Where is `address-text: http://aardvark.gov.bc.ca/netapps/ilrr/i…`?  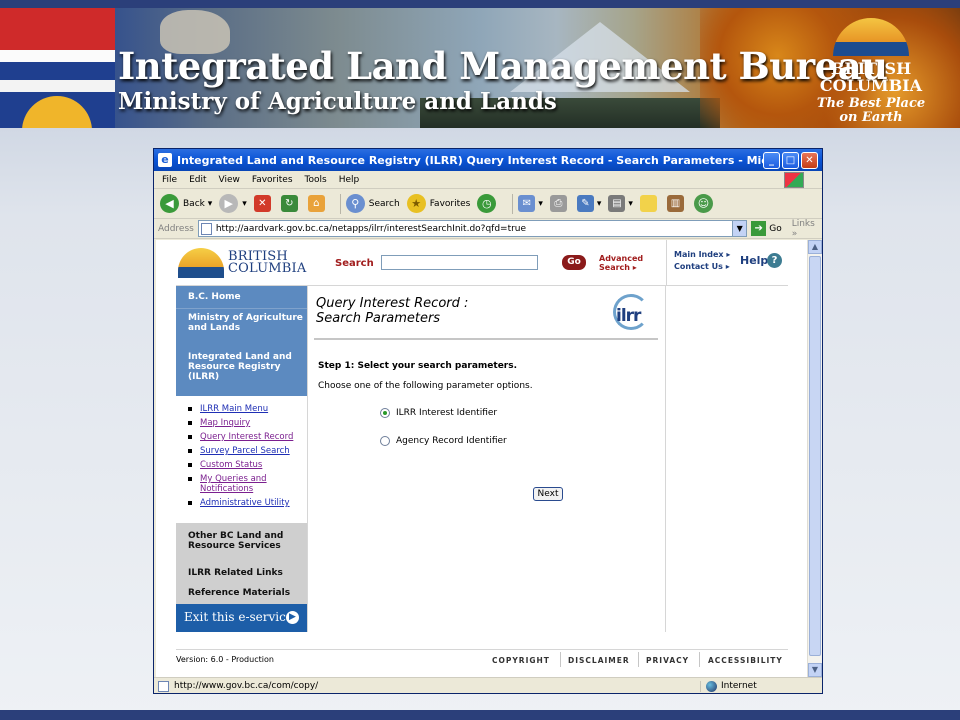
address-text: http://aardvark.gov.bc.ca/netapps/ilrr/i… is located at coordinates (371, 228).